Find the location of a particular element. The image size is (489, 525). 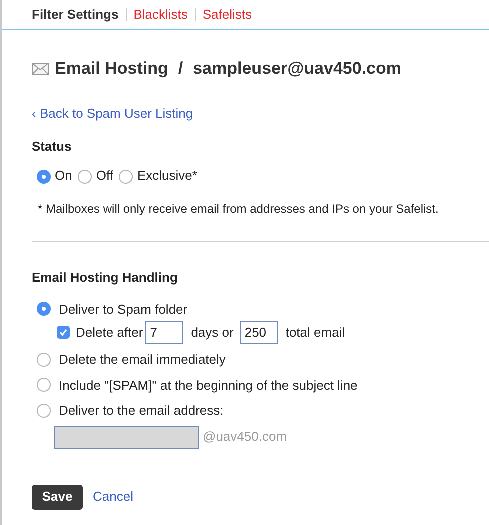

envelope-icon is located at coordinates (40, 68).